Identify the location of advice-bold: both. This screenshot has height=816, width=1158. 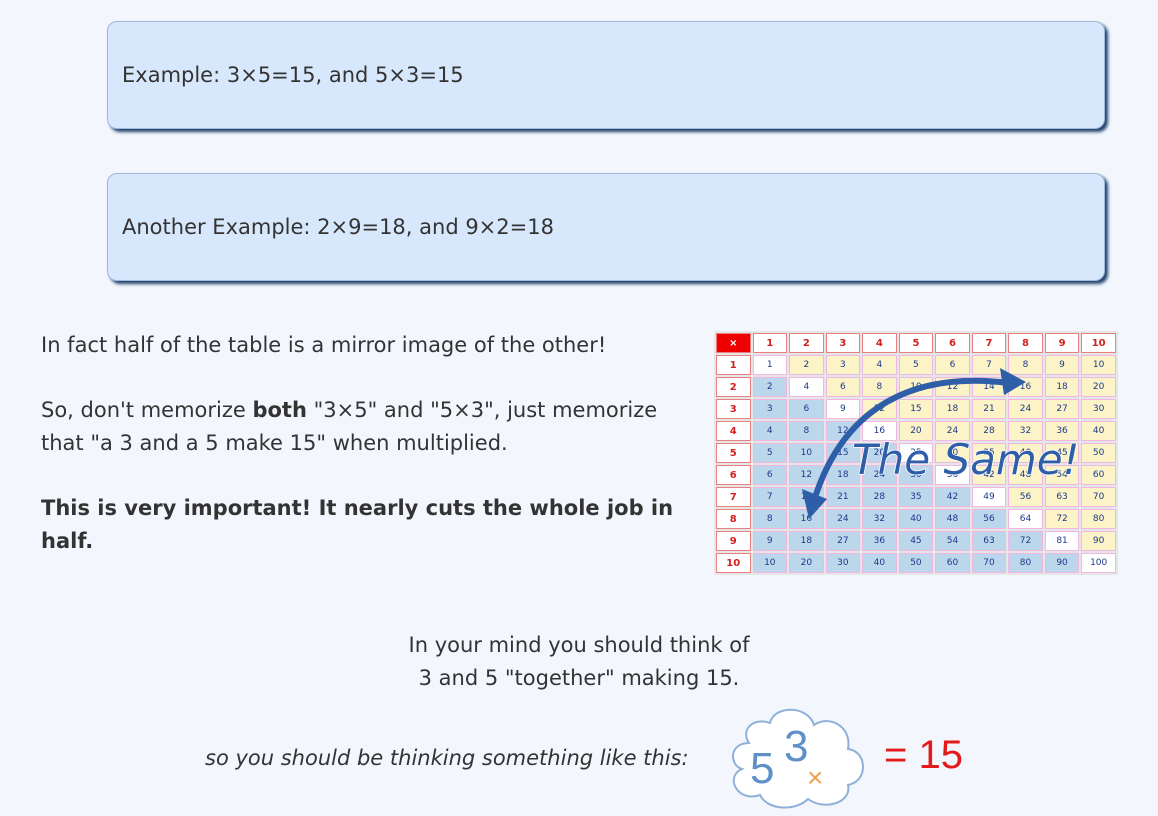
(279, 410).